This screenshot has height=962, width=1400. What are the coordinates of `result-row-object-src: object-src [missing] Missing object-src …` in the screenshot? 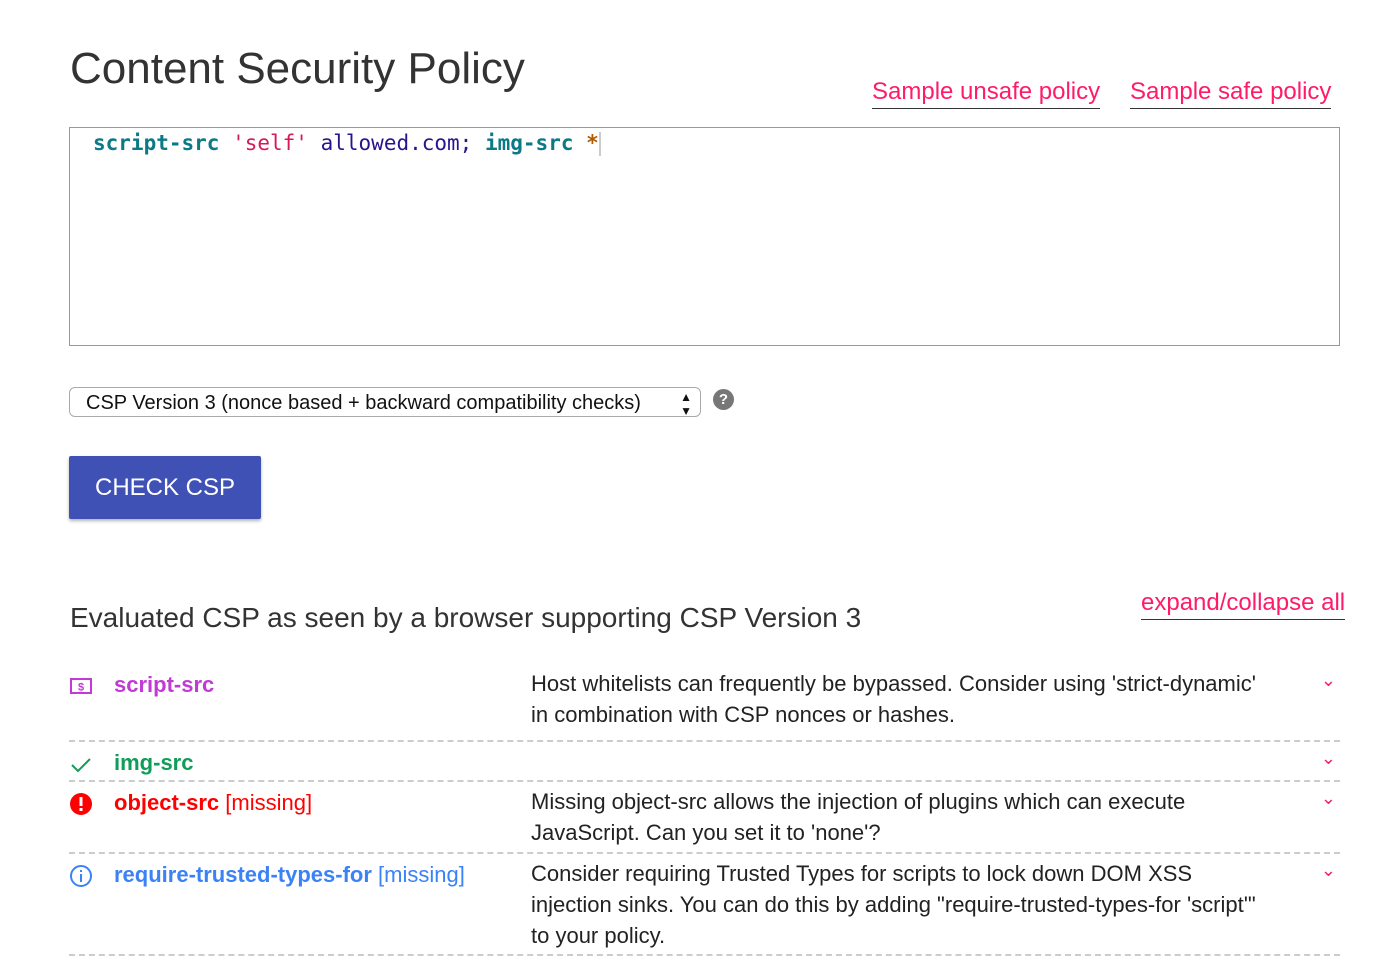 It's located at (704, 817).